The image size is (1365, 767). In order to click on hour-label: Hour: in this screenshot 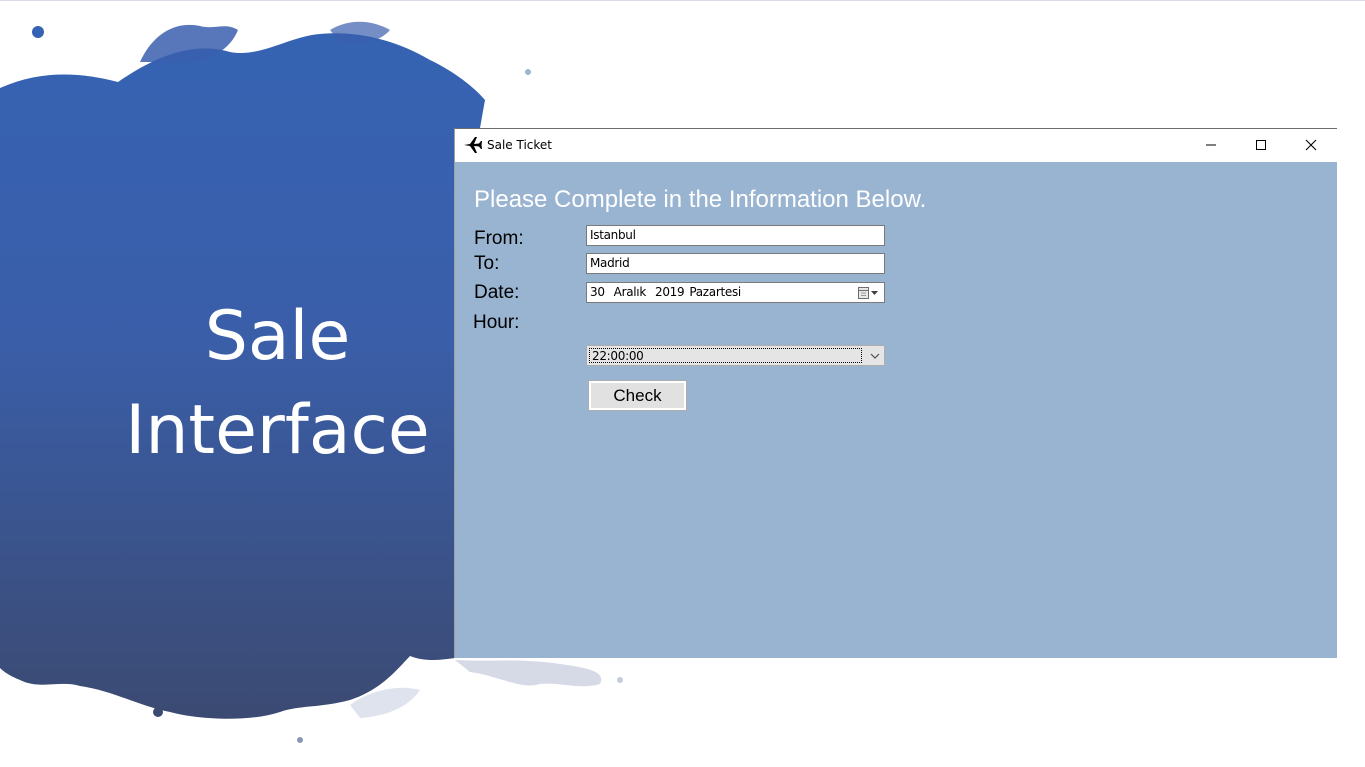, I will do `click(496, 322)`.